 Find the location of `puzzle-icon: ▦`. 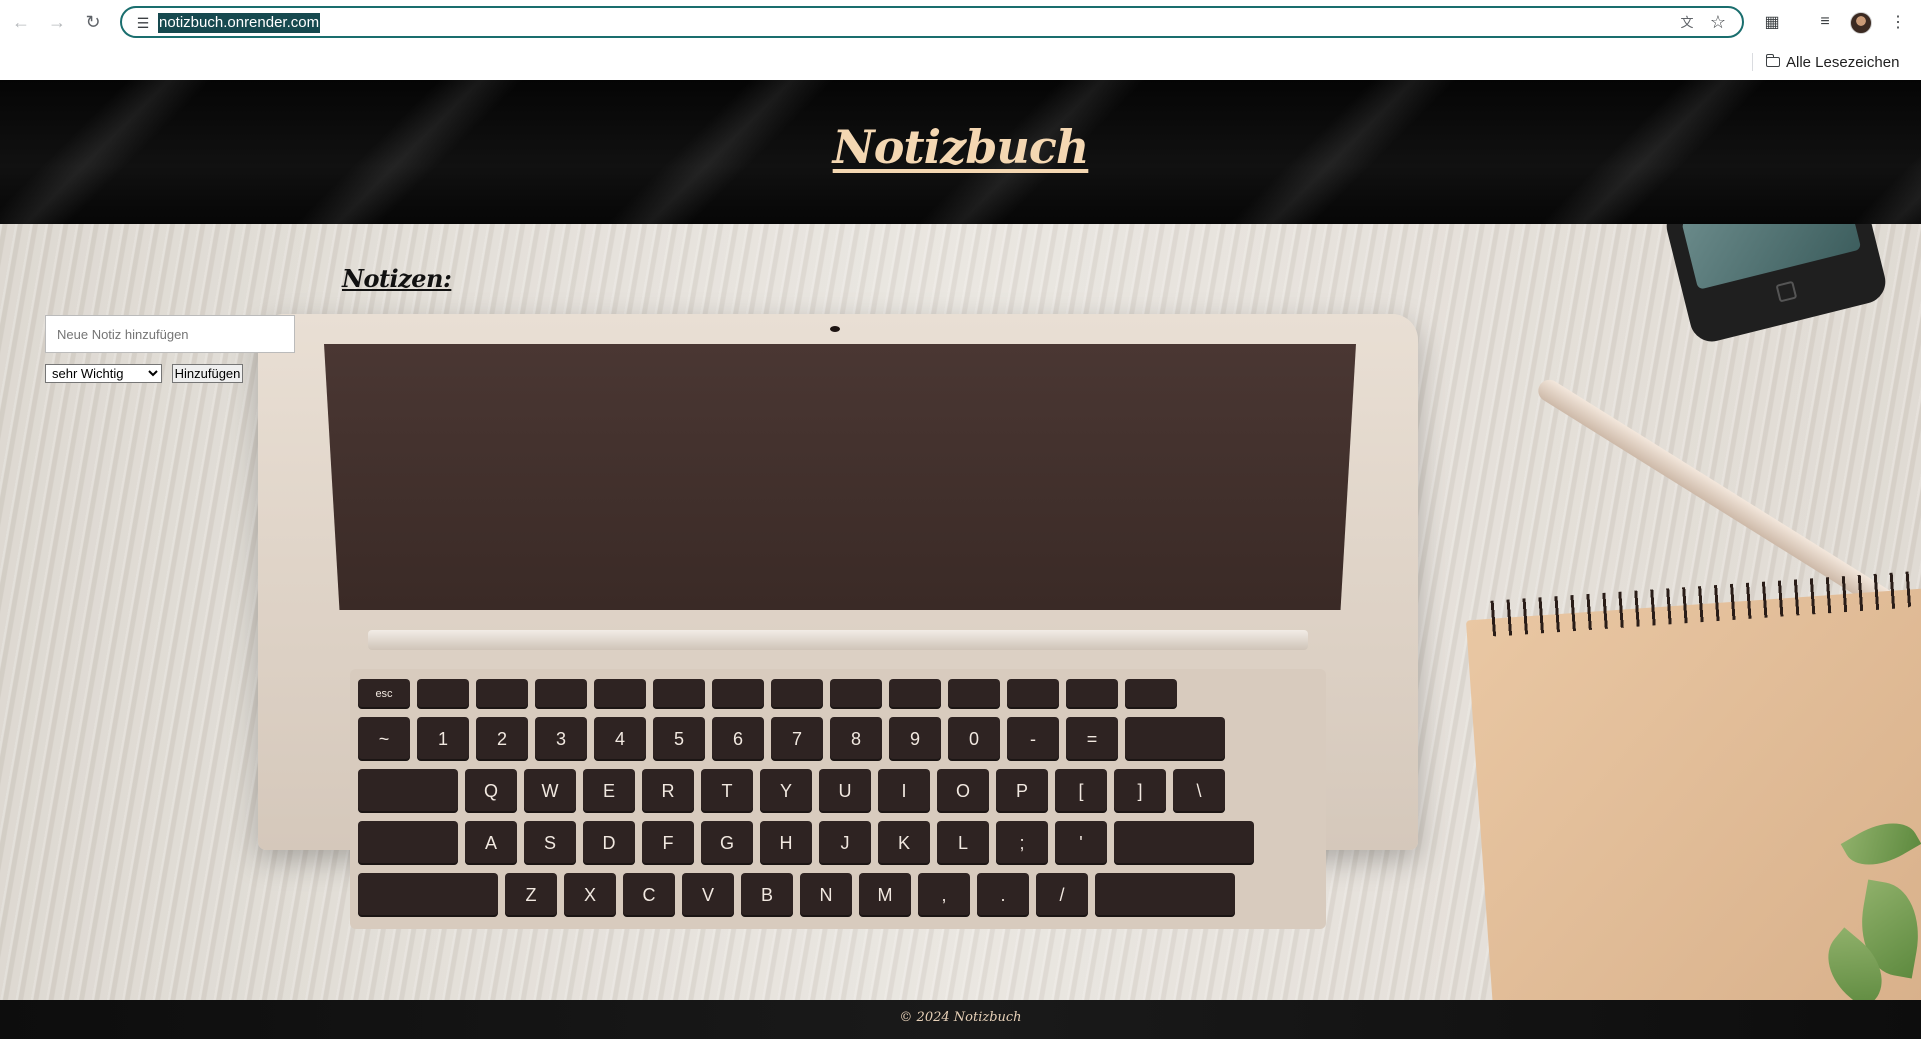

puzzle-icon: ▦ is located at coordinates (1772, 22).